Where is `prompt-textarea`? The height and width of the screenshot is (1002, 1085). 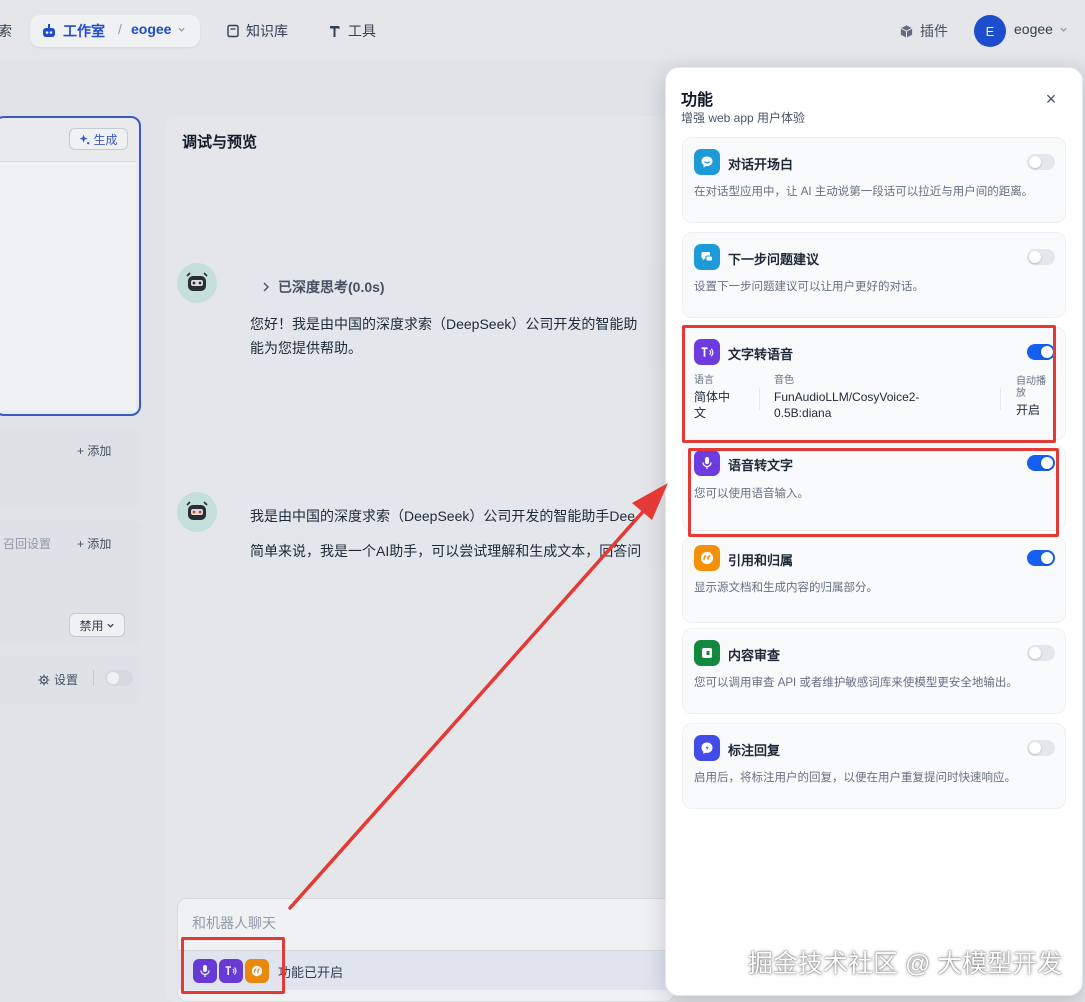 prompt-textarea is located at coordinates (68, 286).